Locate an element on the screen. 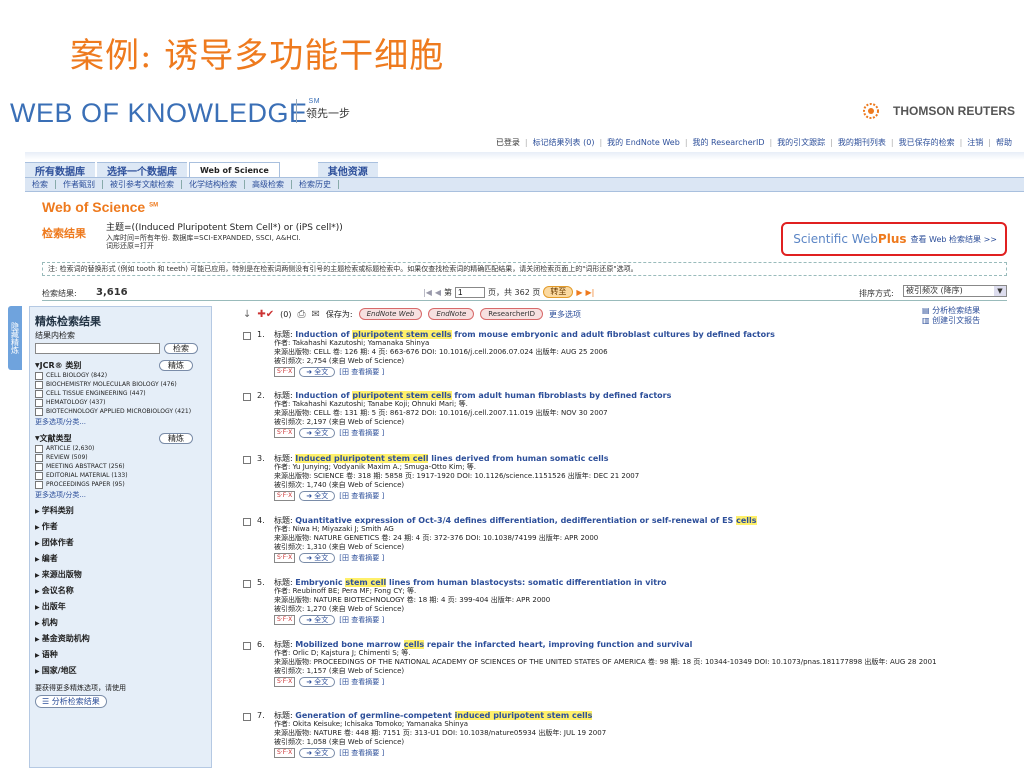 This screenshot has height=768, width=1024. refine-category: 国家/地区 is located at coordinates (121, 671).